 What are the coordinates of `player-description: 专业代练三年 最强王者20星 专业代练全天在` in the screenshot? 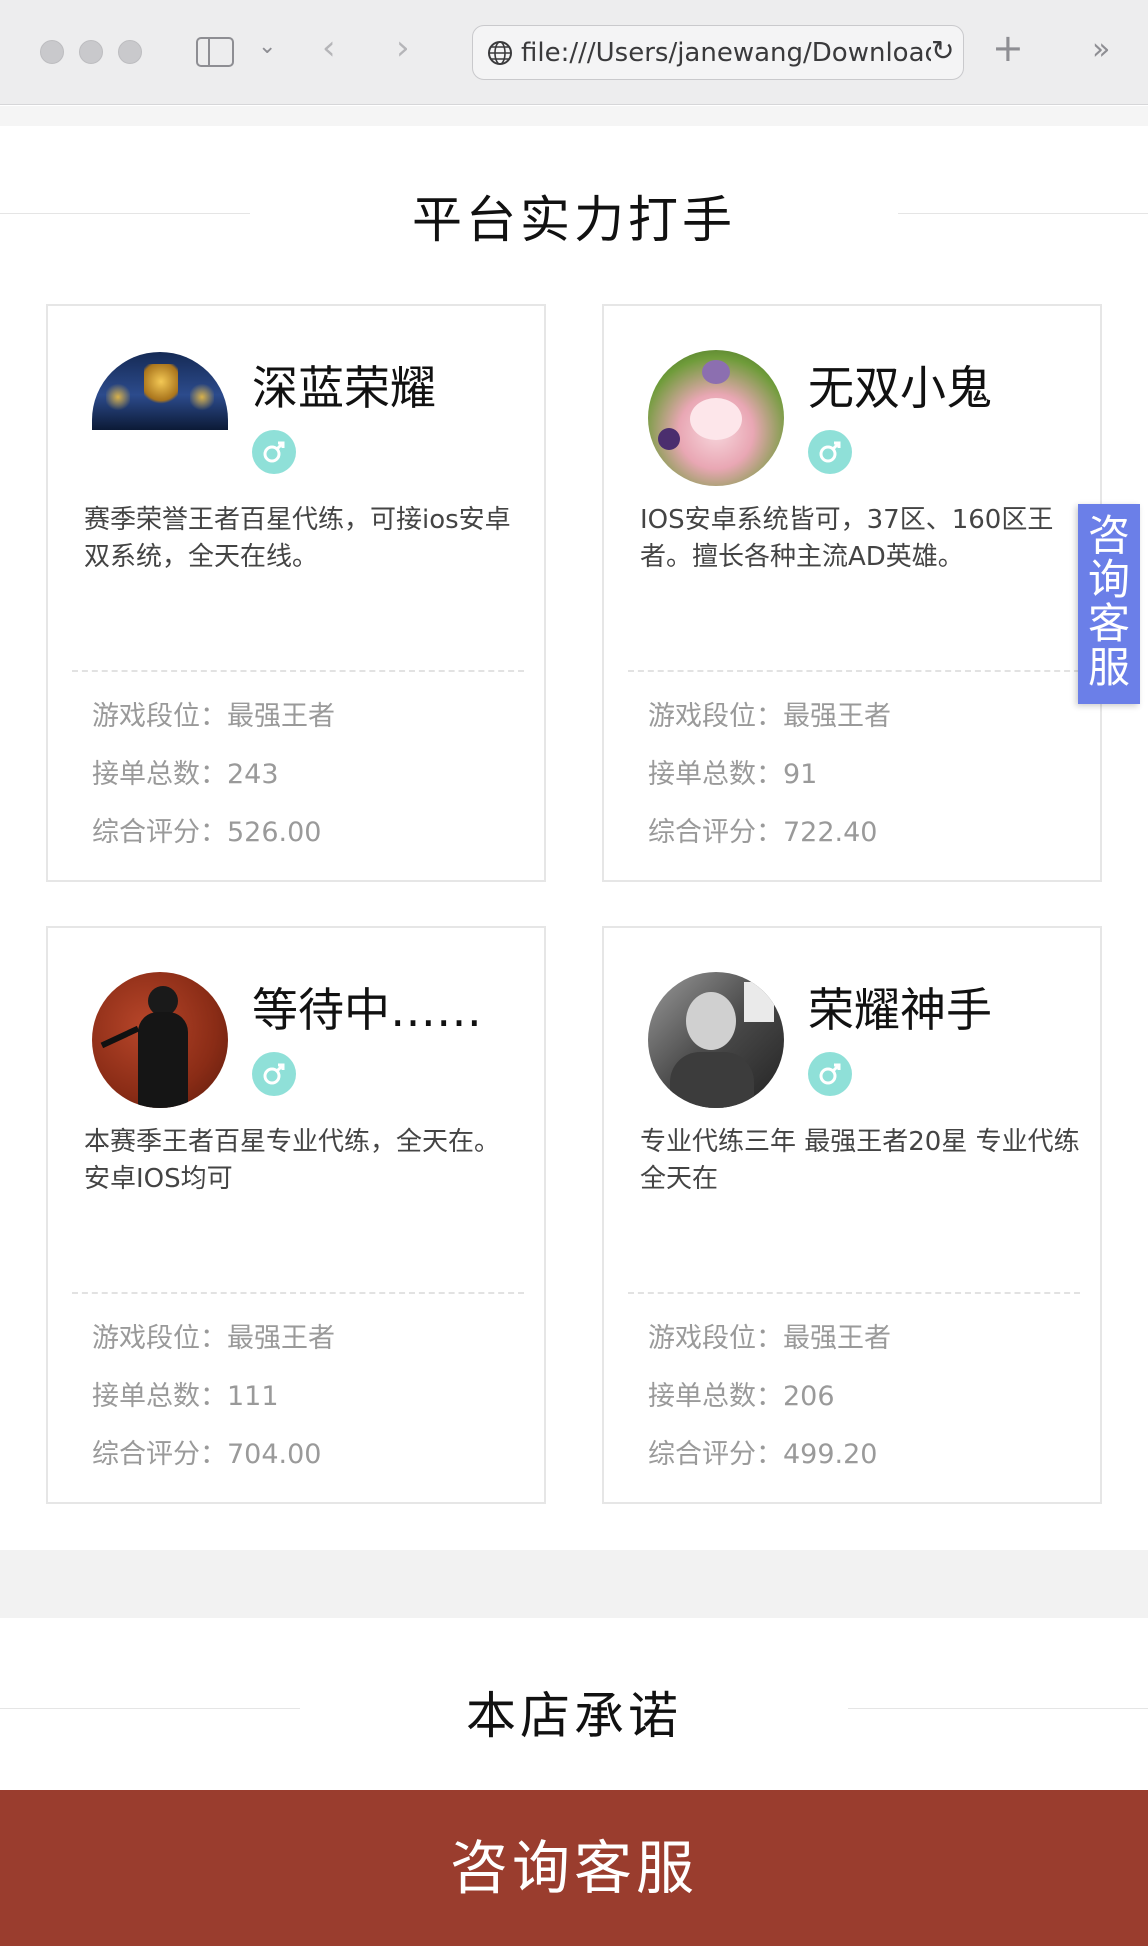 It's located at (860, 1160).